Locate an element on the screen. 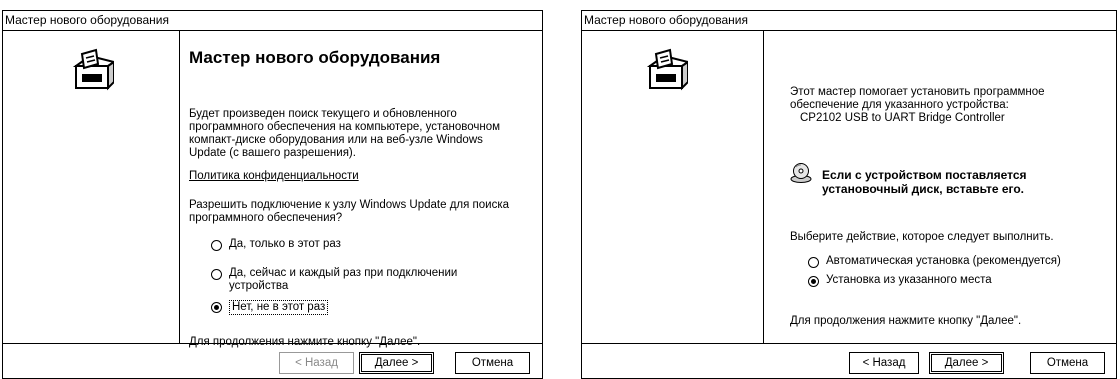  radio-label: Нет, не в этот раз is located at coordinates (279, 307).